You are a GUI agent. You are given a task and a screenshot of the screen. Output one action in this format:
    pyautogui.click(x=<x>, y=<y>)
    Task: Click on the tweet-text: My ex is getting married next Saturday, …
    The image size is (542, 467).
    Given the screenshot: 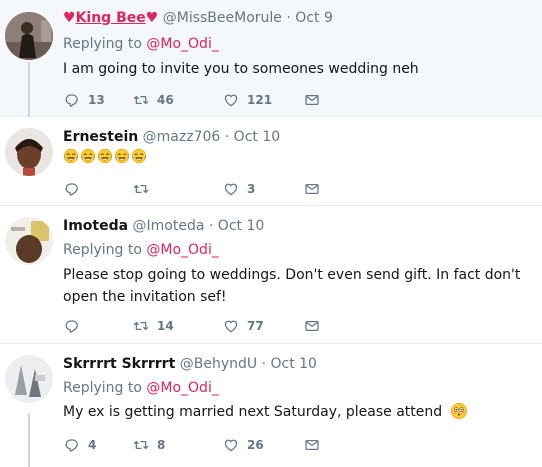 What is the action you would take?
    pyautogui.click(x=253, y=412)
    